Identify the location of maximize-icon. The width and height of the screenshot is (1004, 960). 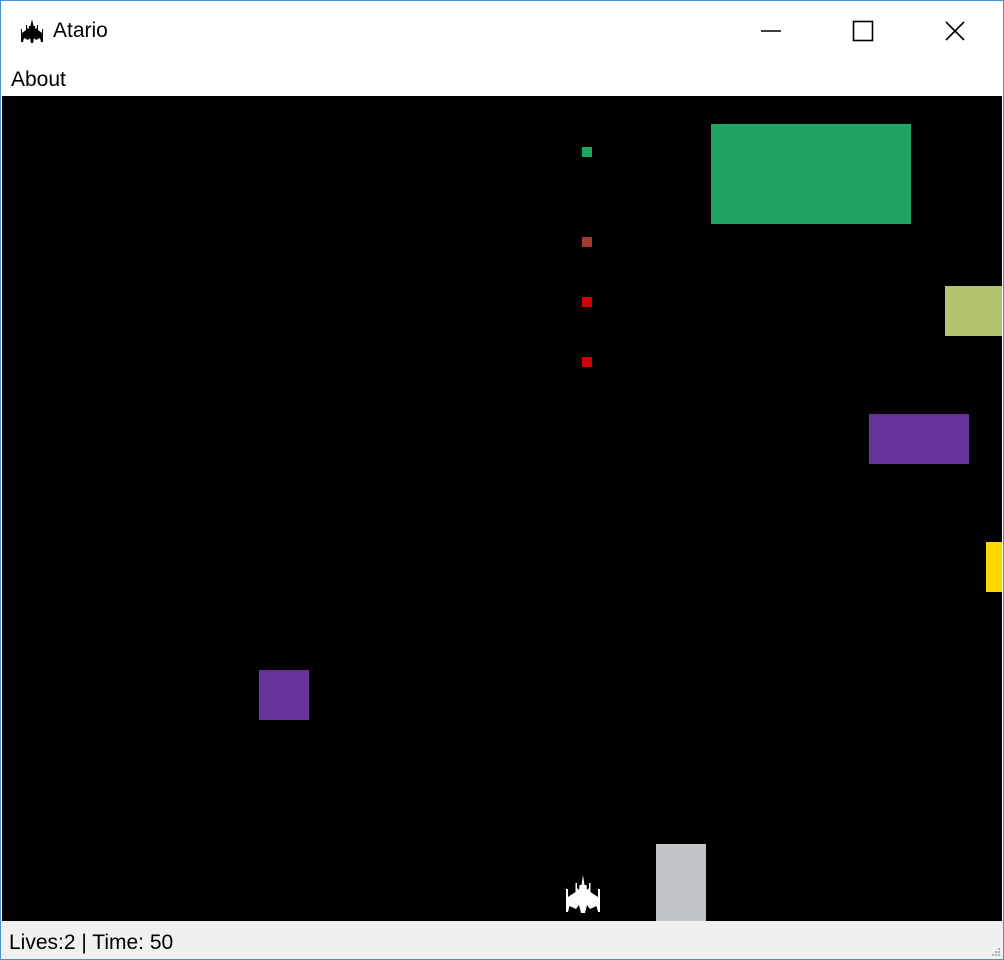
(863, 31).